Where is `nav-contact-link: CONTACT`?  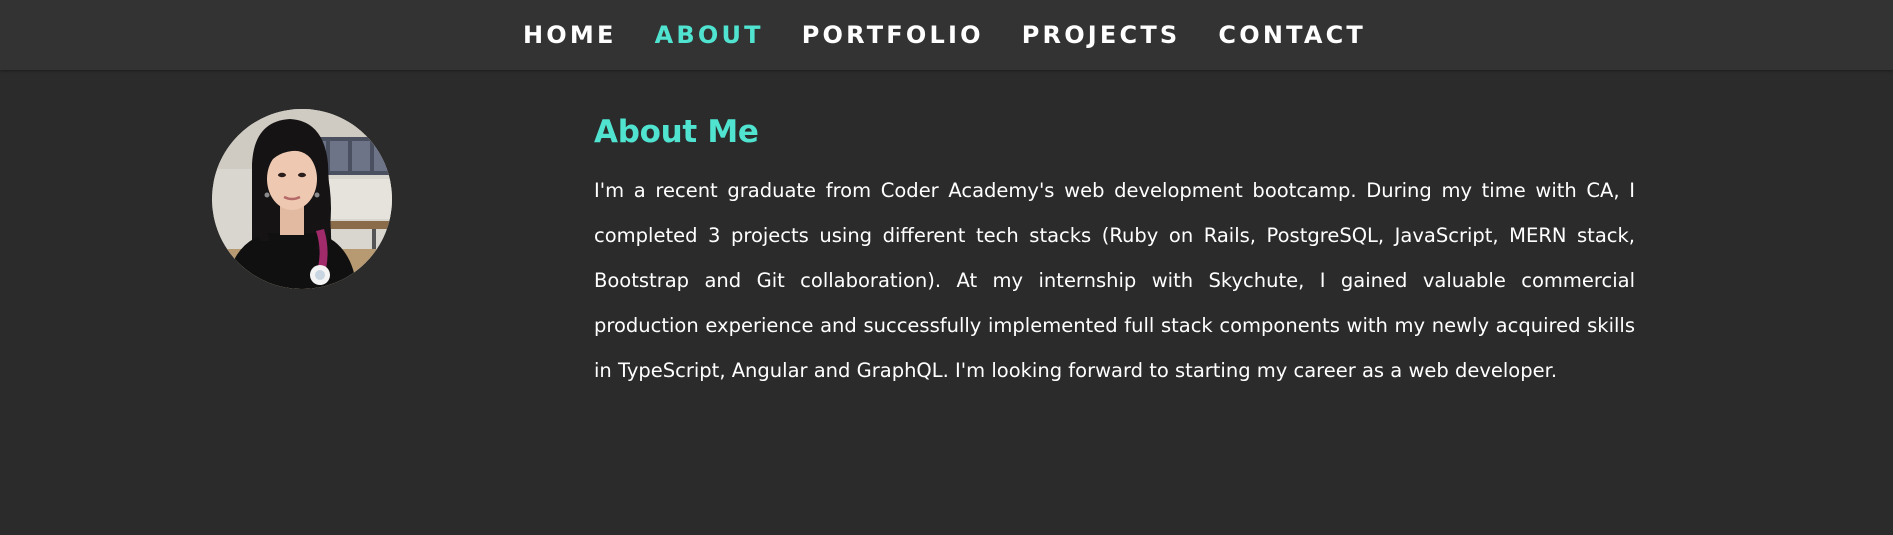 nav-contact-link: CONTACT is located at coordinates (1292, 35).